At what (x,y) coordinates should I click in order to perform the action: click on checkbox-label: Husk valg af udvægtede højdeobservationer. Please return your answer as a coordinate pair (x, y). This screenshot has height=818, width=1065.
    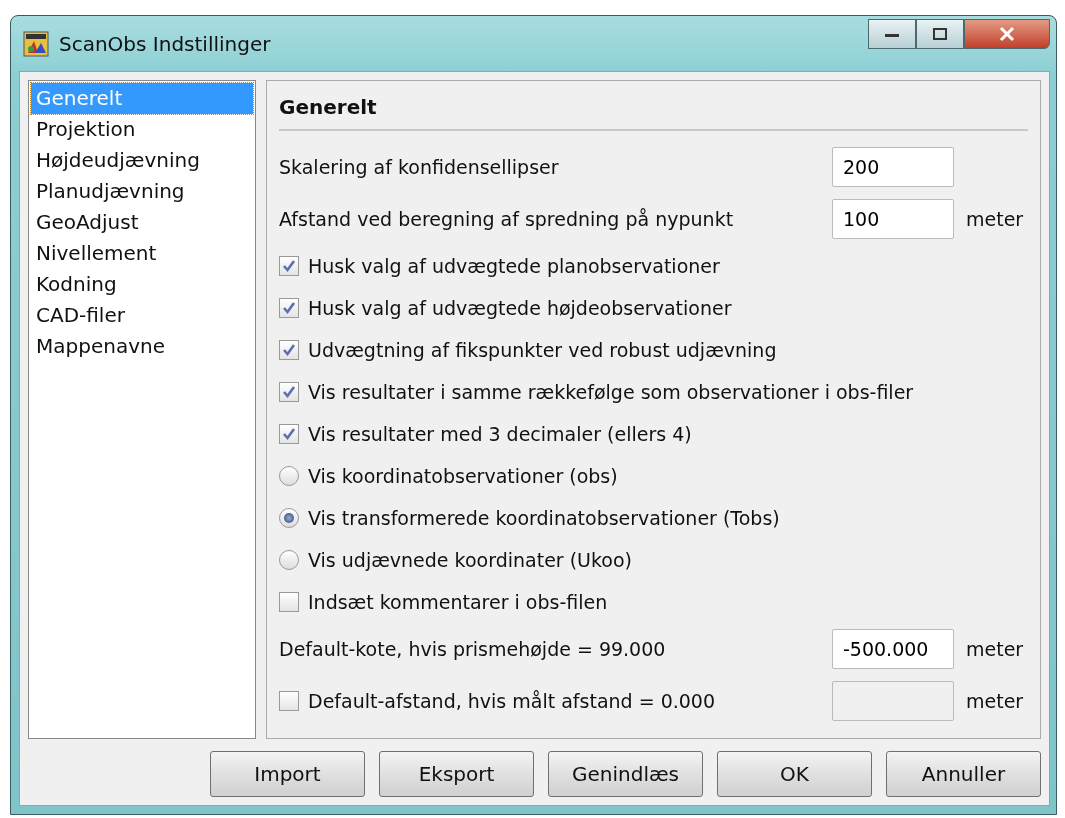
    Looking at the image, I should click on (520, 308).